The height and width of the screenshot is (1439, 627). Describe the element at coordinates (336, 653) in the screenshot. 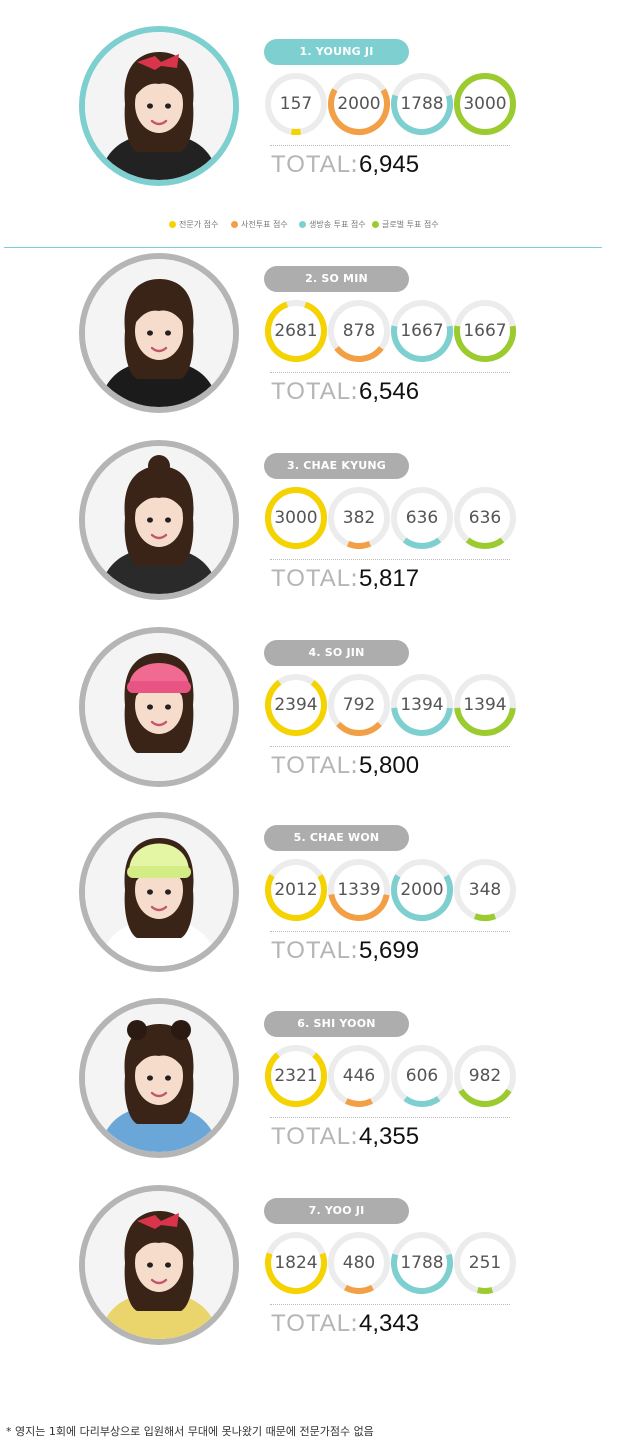

I see `rank-label: 4. SO JIN` at that location.